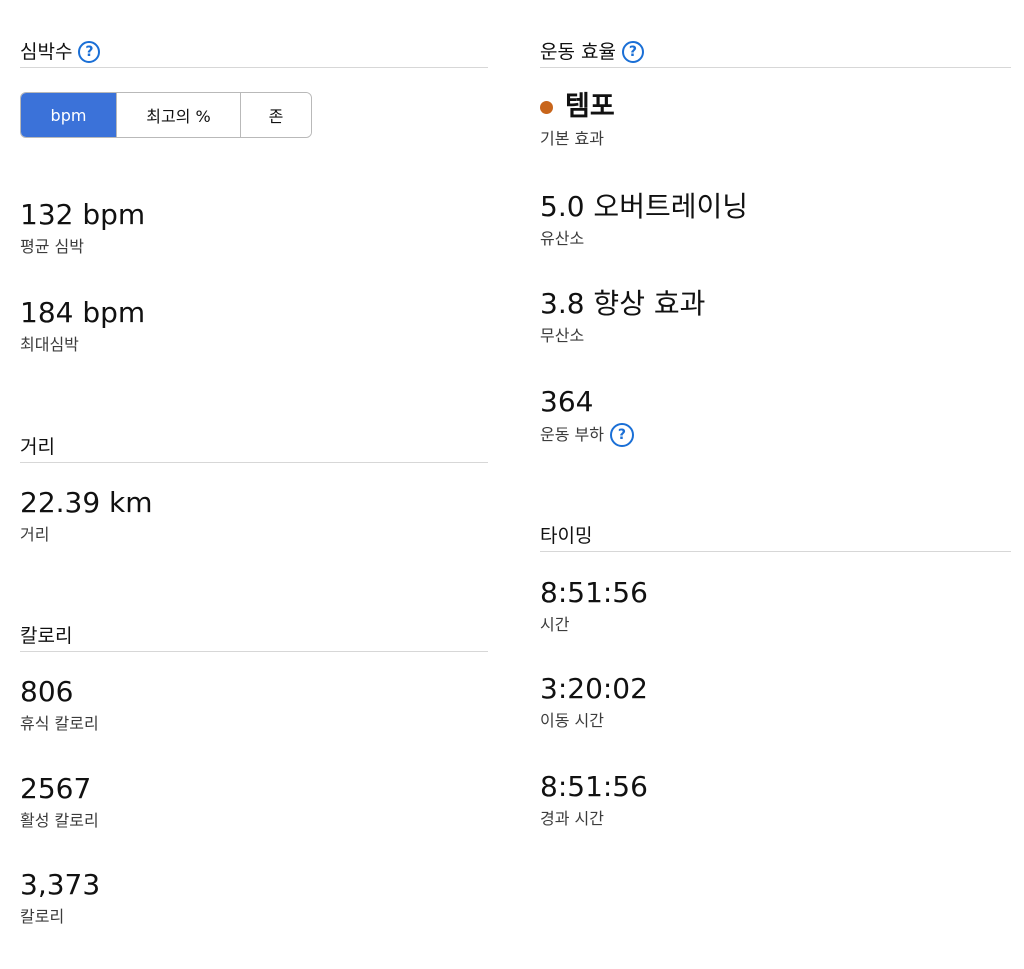 This screenshot has height=969, width=1024. I want to click on heart-rate-unit-segmented-control: bpm 최고의 % 존, so click(166, 115).